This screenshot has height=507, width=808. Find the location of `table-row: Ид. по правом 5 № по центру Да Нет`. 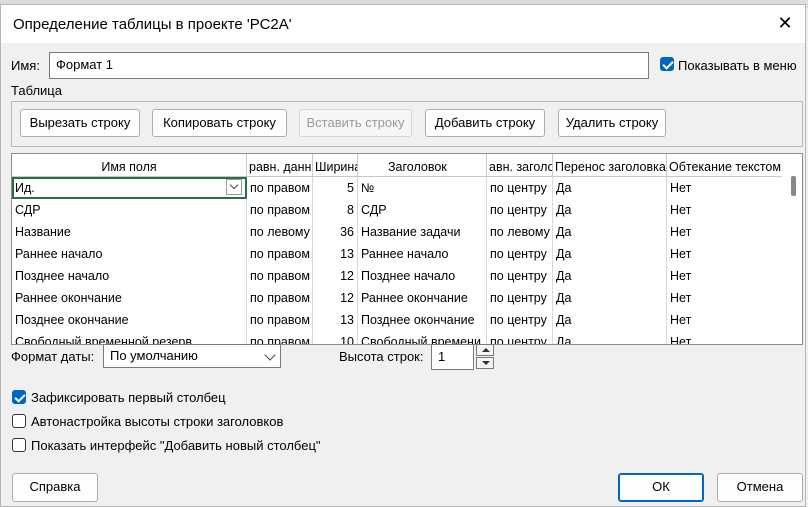

table-row: Ид. по правом 5 № по центру Да Нет is located at coordinates (397, 188).